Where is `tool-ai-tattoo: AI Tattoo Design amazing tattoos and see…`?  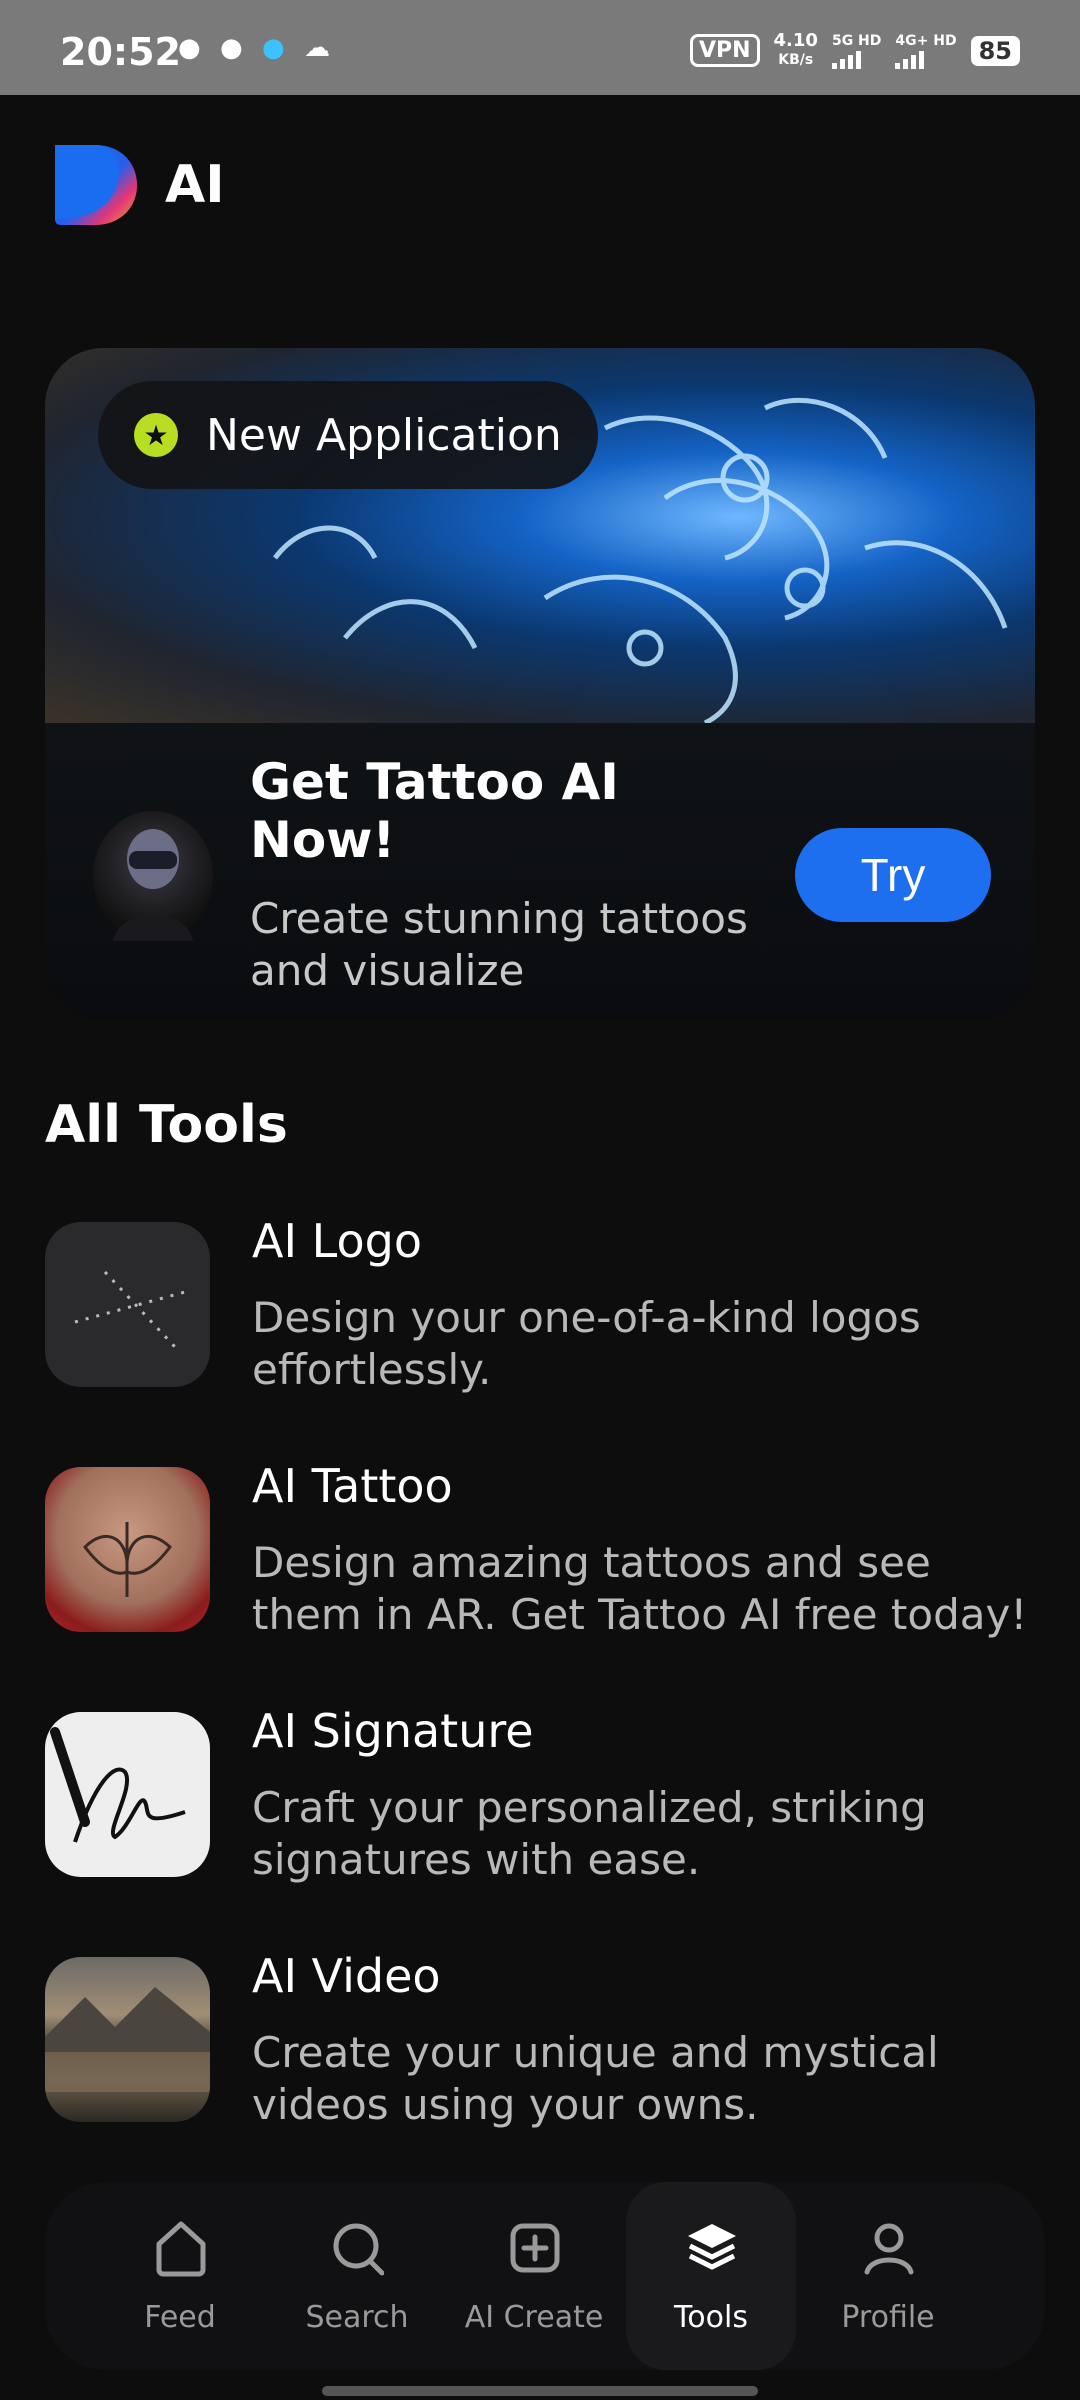 tool-ai-tattoo: AI Tattoo Design amazing tattoos and see… is located at coordinates (545, 1563).